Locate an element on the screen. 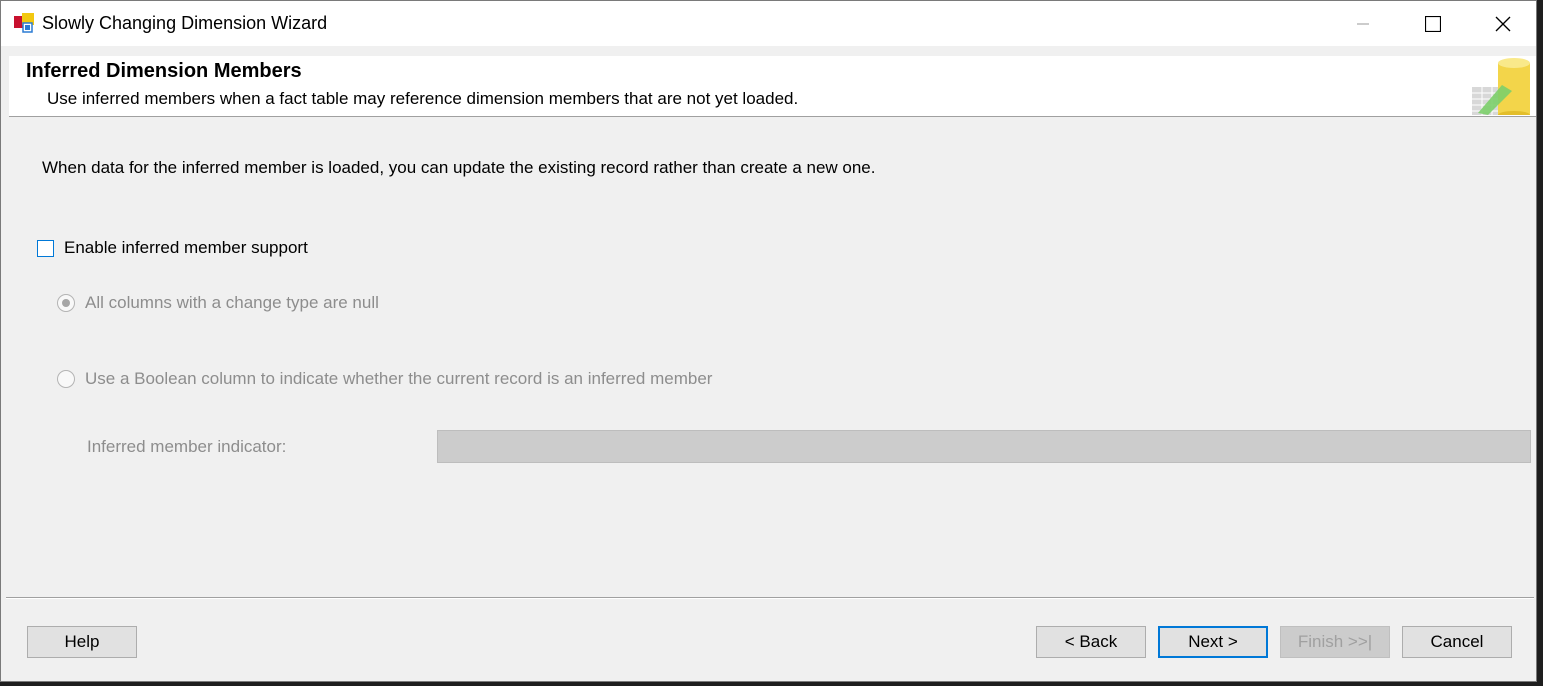 Image resolution: width=1543 pixels, height=686 pixels. back-button: < Back is located at coordinates (1091, 642).